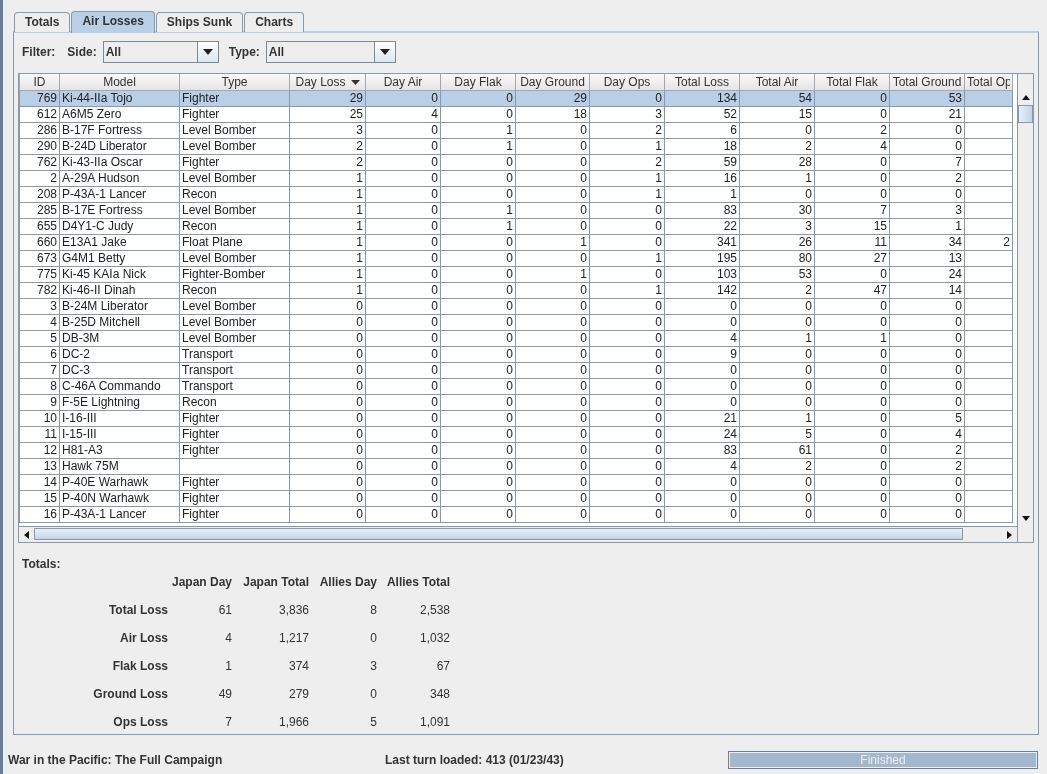  What do you see at coordinates (373, 638) in the screenshot?
I see `totals-value: 0` at bounding box center [373, 638].